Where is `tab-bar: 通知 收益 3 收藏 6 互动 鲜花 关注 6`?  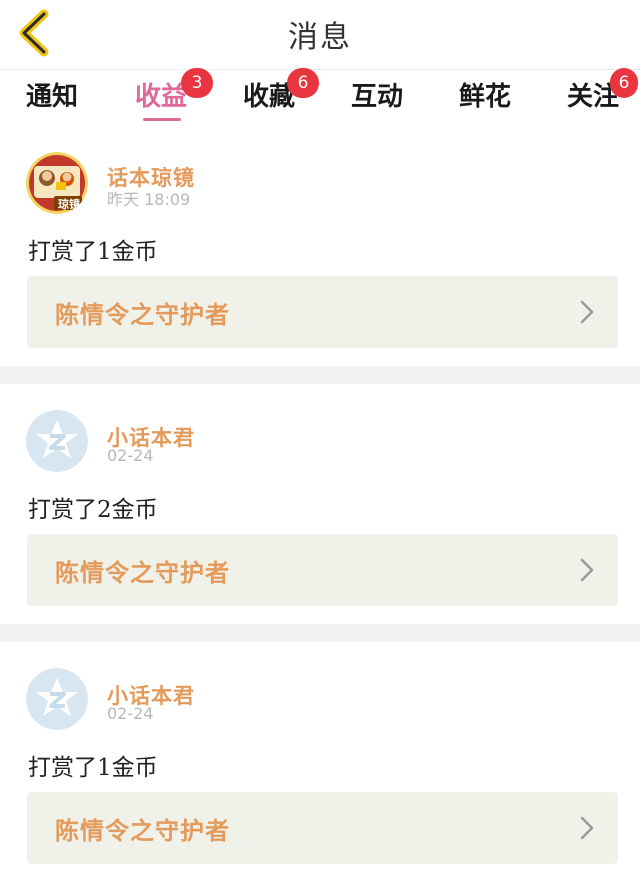
tab-bar: 通知 收益 3 收藏 6 互动 鲜花 关注 6 is located at coordinates (320, 95).